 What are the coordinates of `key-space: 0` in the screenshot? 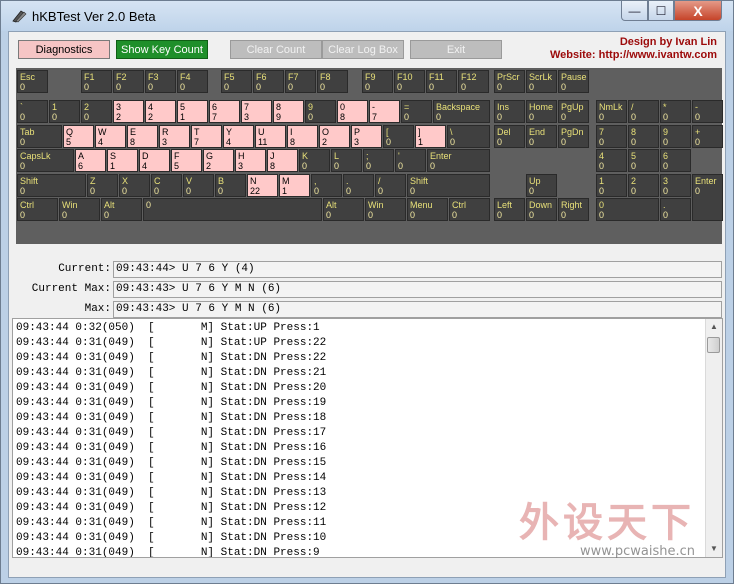 It's located at (232, 209).